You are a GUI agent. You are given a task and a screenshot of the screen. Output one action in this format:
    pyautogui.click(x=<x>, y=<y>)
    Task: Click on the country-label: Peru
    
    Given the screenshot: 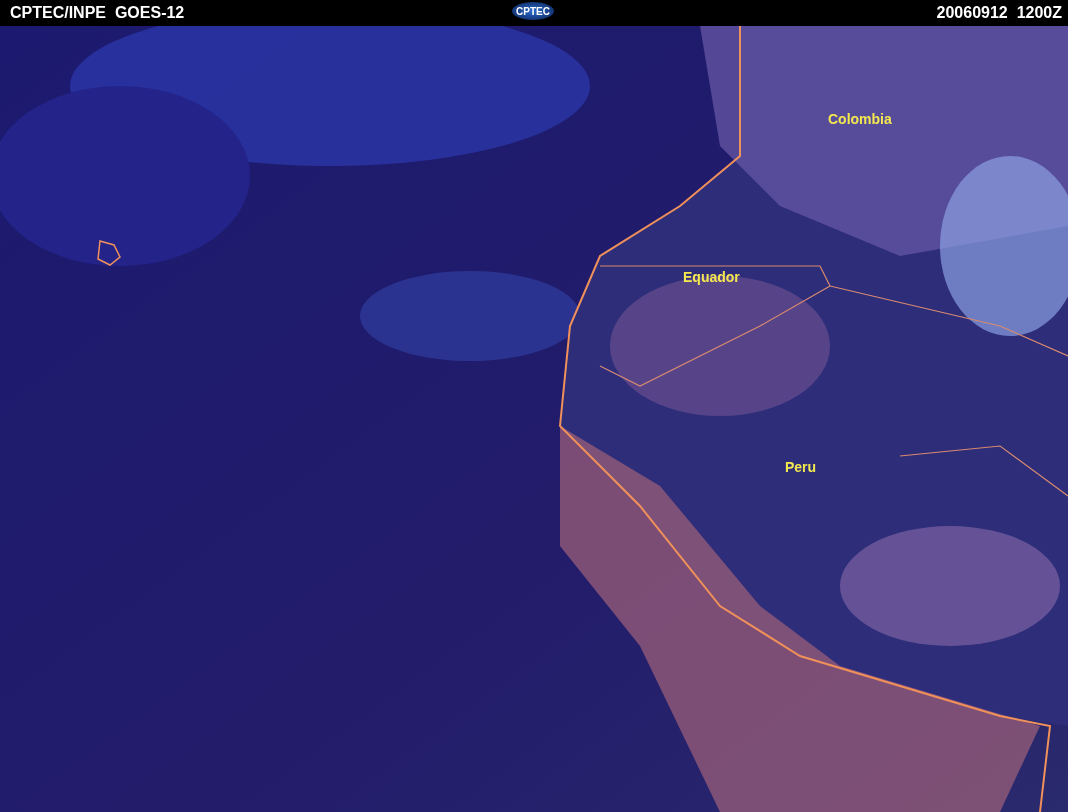 What is the action you would take?
    pyautogui.click(x=801, y=467)
    